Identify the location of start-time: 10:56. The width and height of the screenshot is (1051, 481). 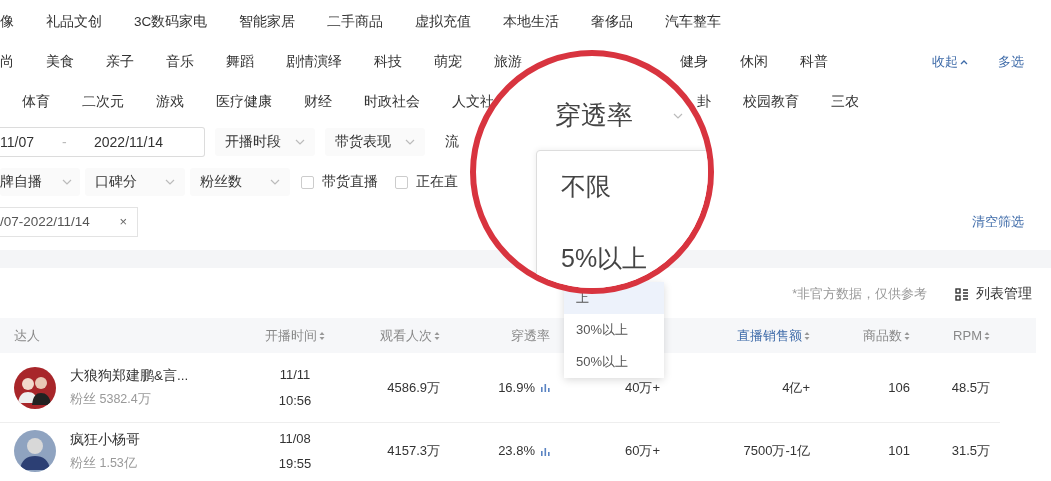
(295, 400).